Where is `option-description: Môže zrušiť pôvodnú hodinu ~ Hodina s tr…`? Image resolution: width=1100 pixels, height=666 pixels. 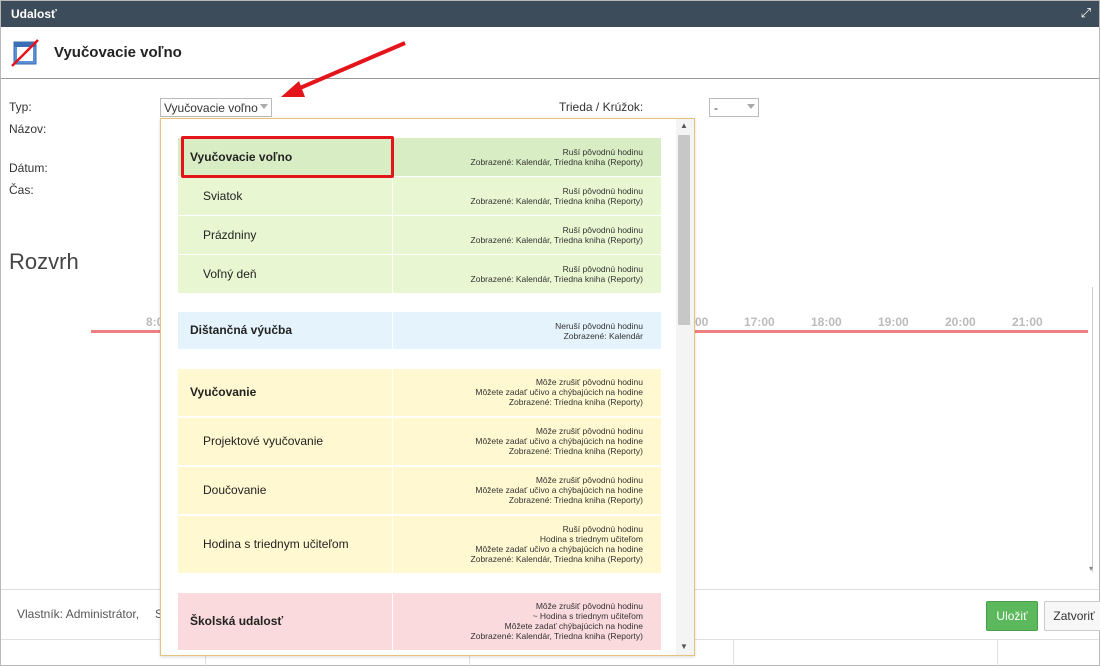
option-description: Môže zrušiť pôvodnú hodinu ~ Hodina s tr… is located at coordinates (557, 621).